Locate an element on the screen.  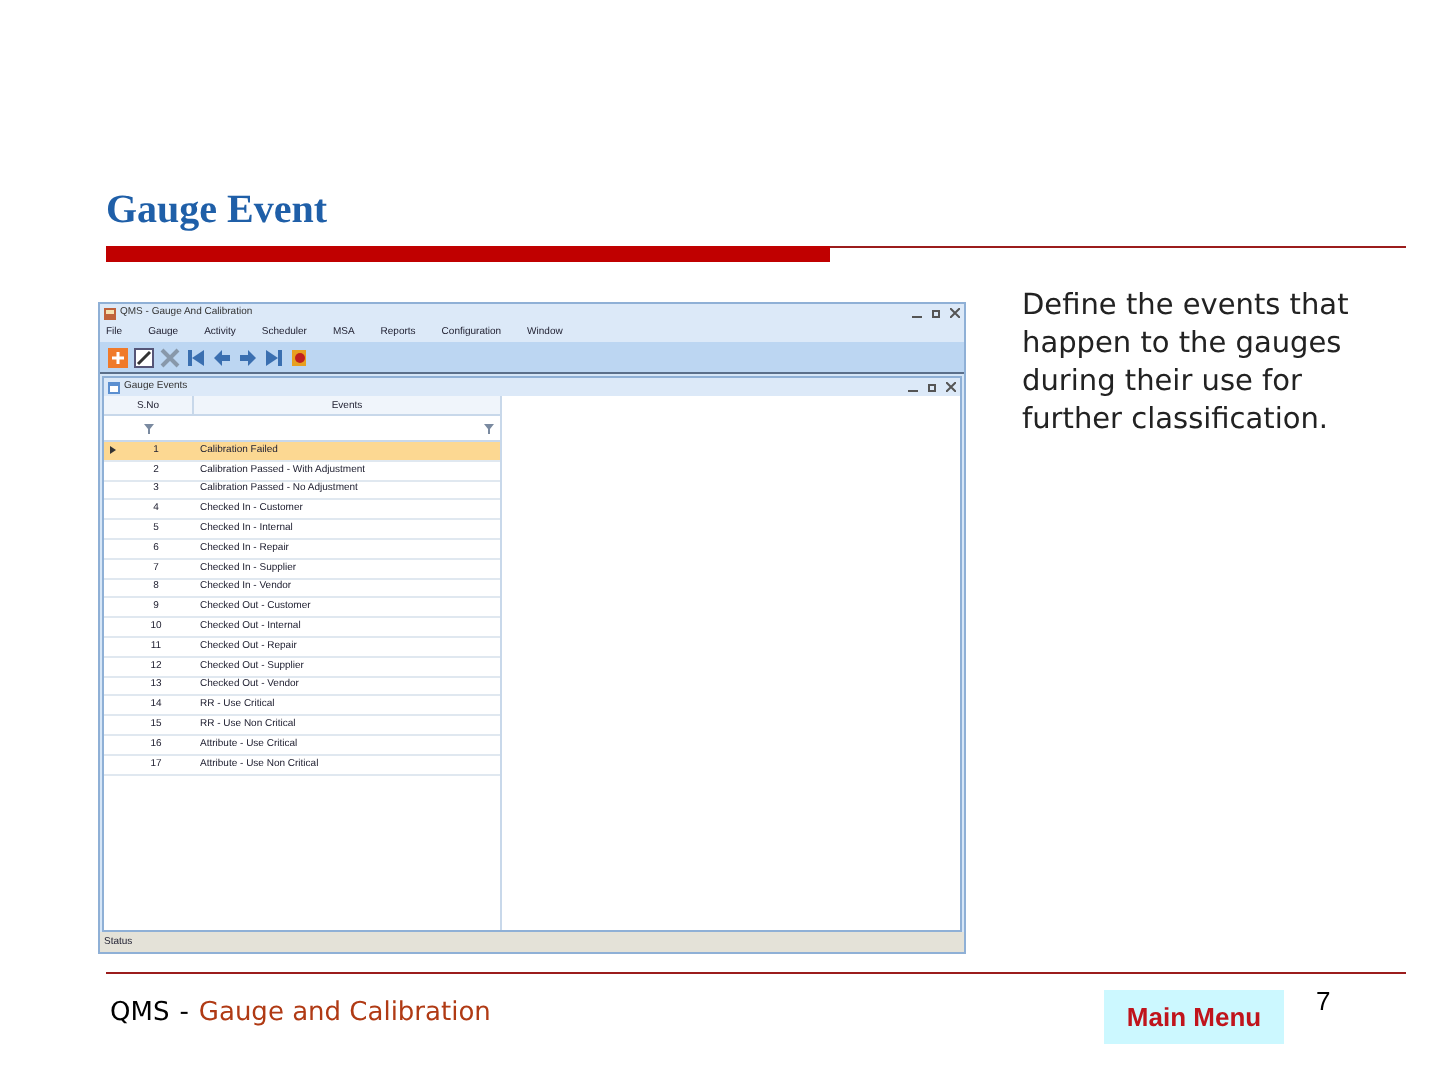
row-pointer-icon is located at coordinates (112, 450).